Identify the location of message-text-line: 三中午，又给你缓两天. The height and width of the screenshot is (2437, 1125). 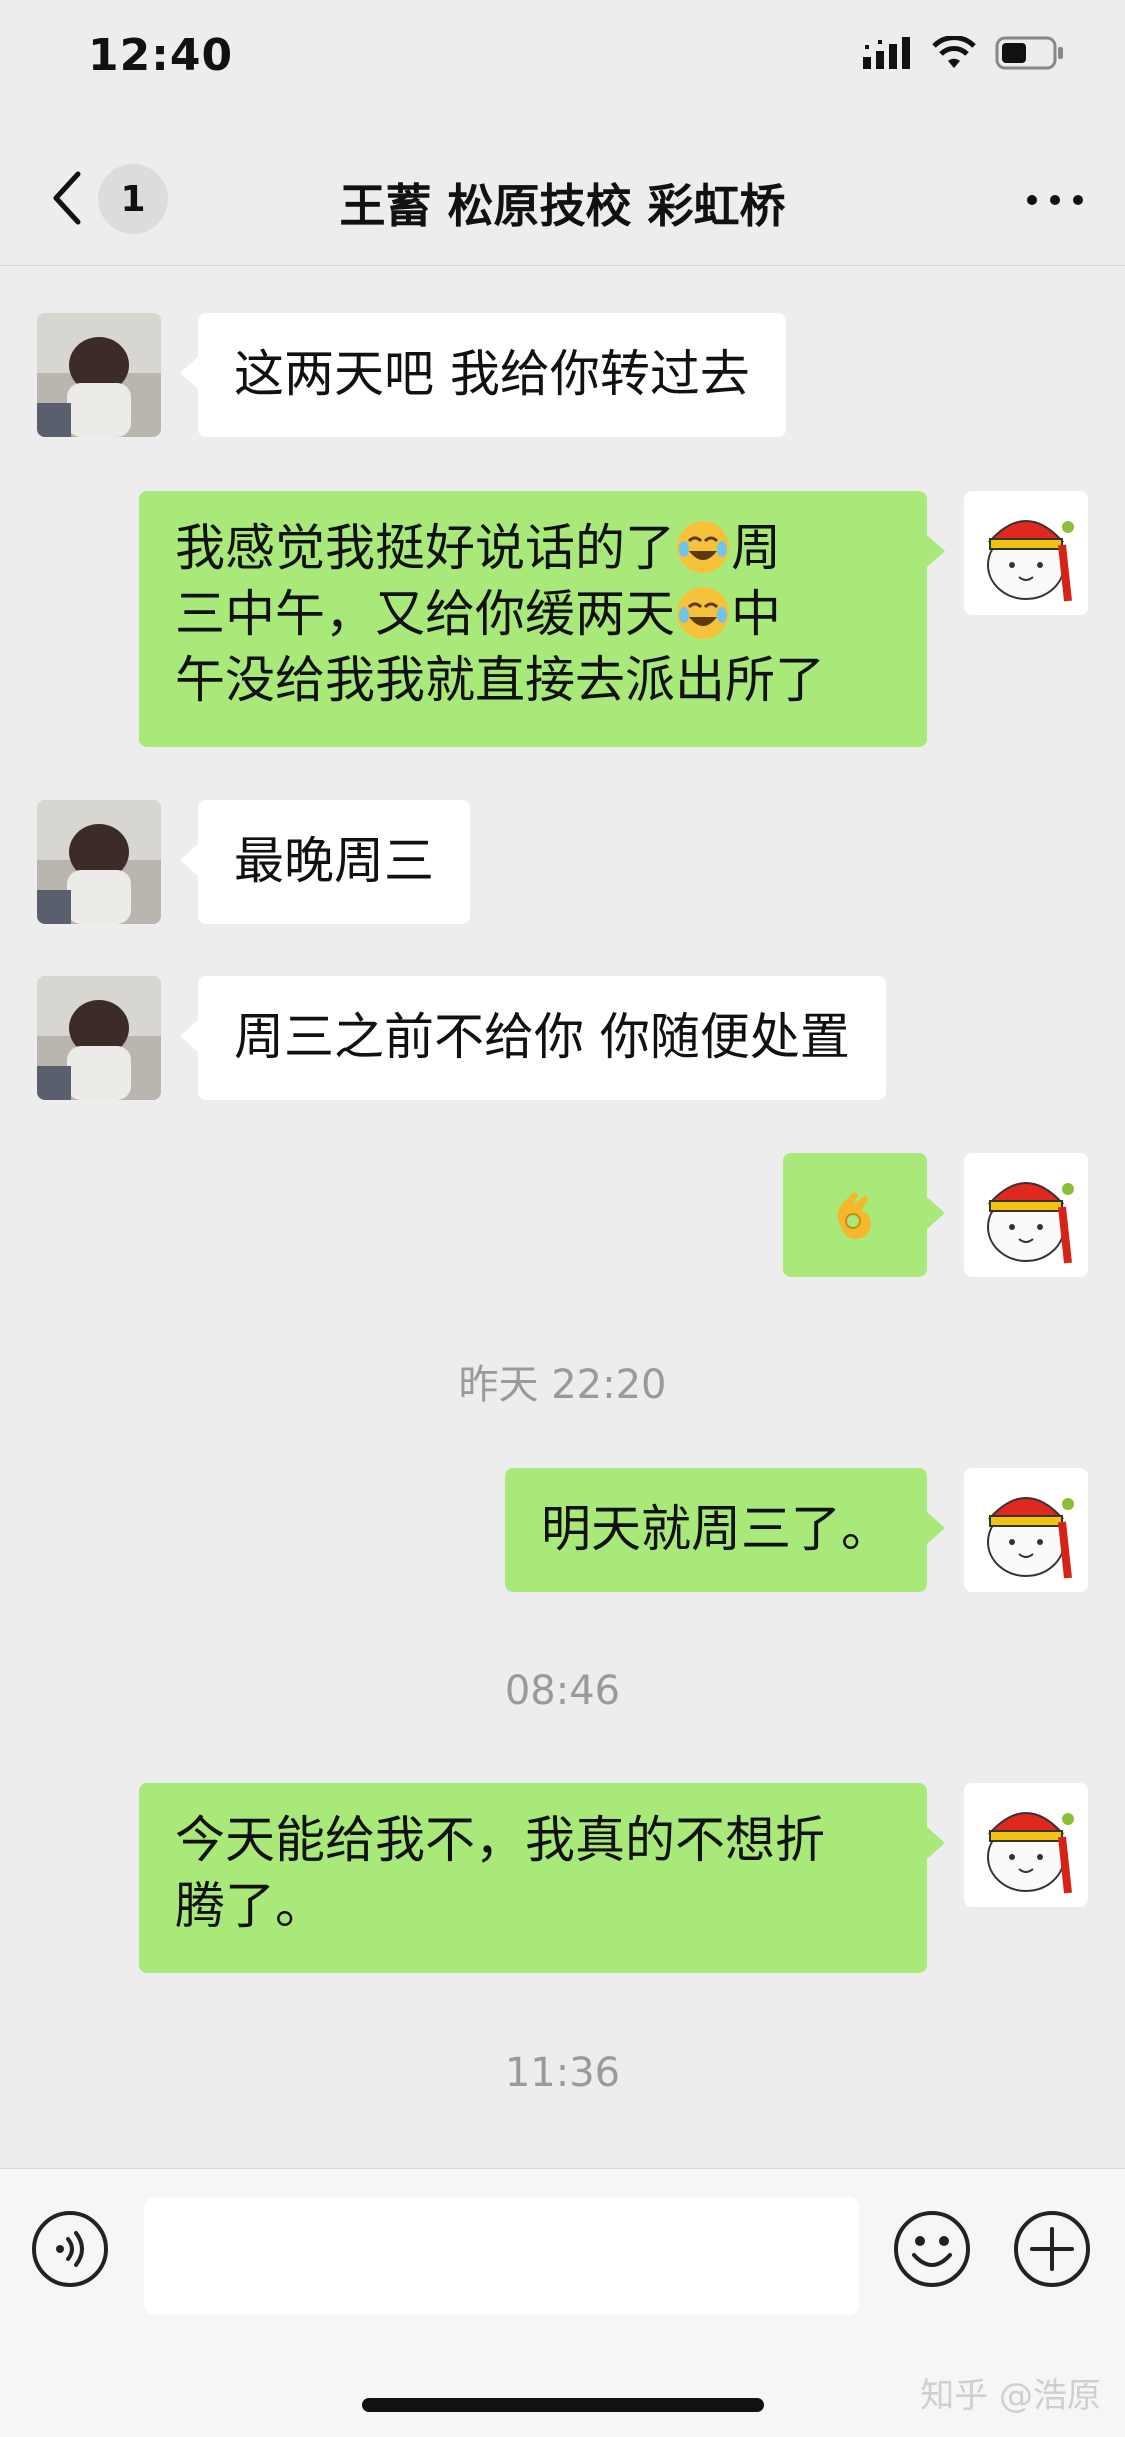
(425, 614).